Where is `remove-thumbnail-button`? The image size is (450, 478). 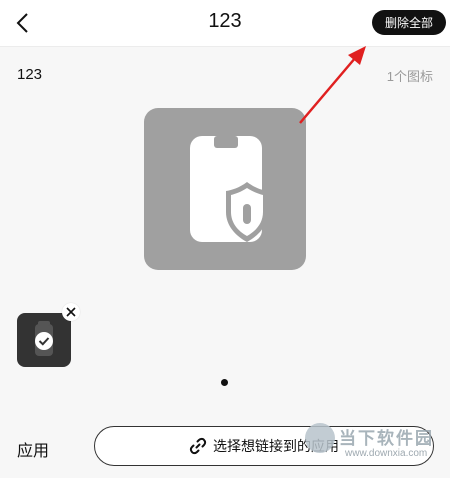
remove-thumbnail-button is located at coordinates (71, 312).